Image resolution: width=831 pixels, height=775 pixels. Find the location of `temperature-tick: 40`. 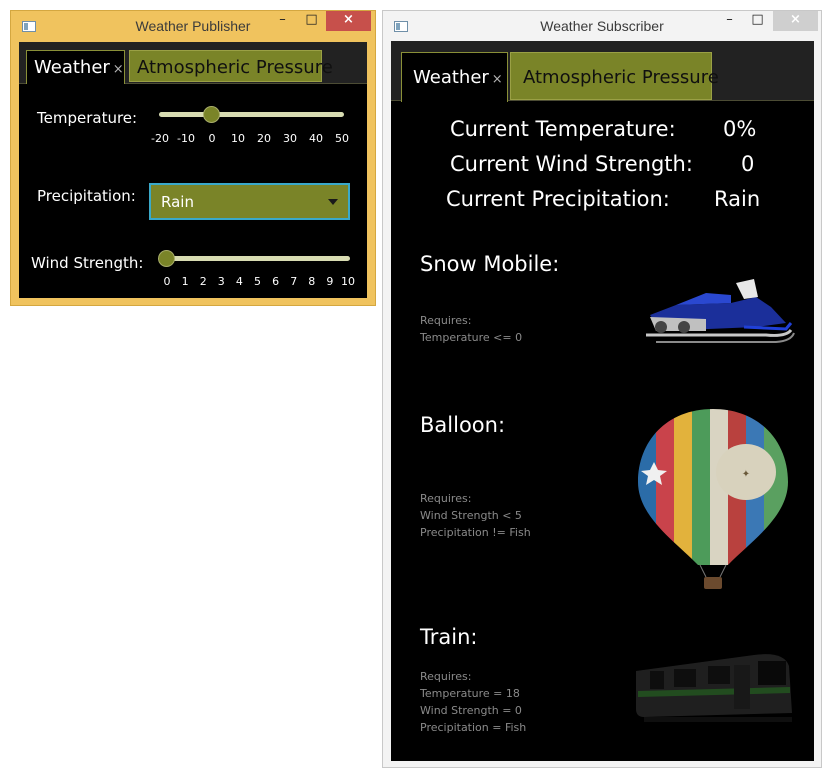

temperature-tick: 40 is located at coordinates (316, 138).